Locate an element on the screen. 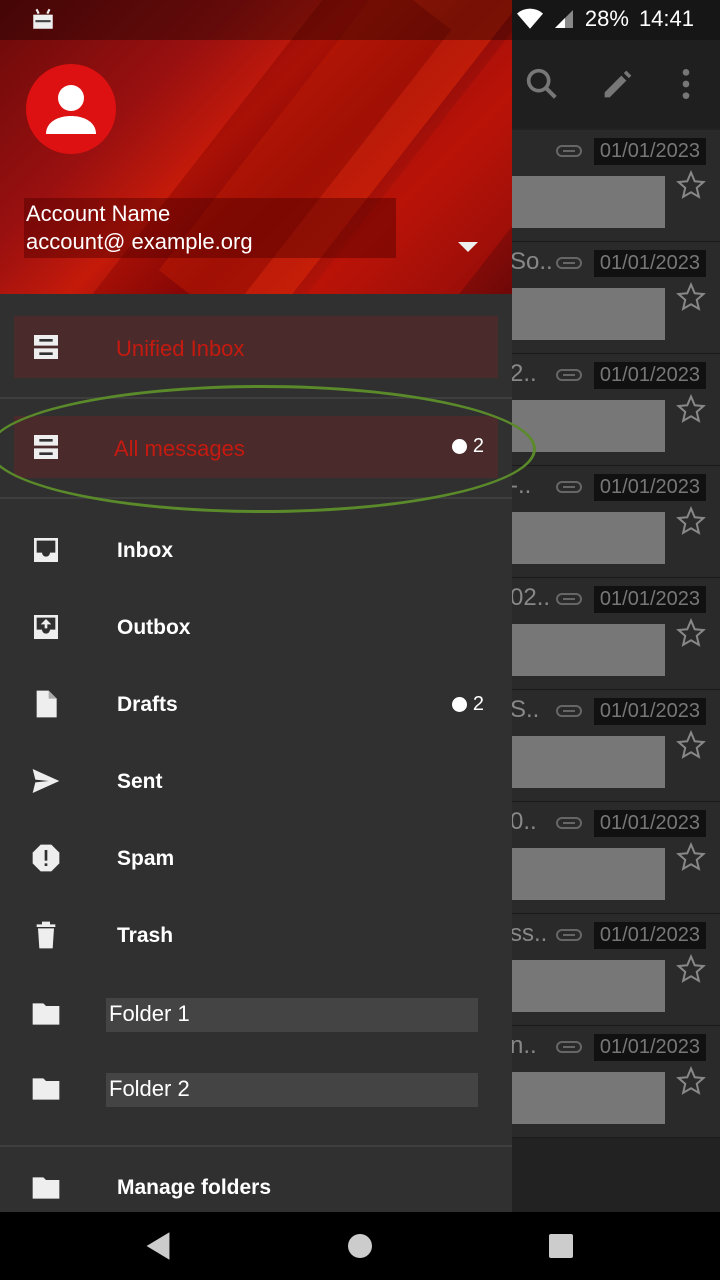 The width and height of the screenshot is (720, 1280). folder-name: Spam is located at coordinates (146, 858).